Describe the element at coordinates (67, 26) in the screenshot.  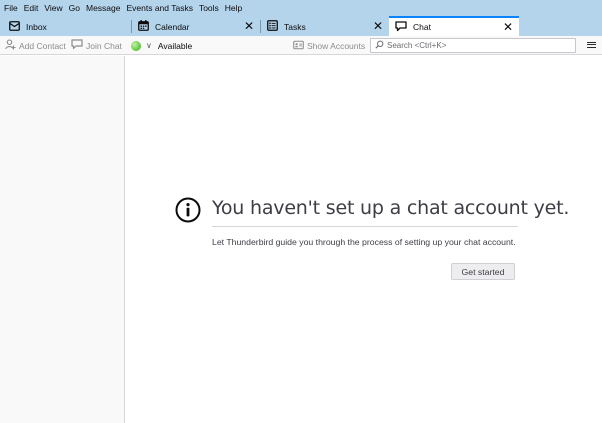
I see `tab-inbox: Inbox` at that location.